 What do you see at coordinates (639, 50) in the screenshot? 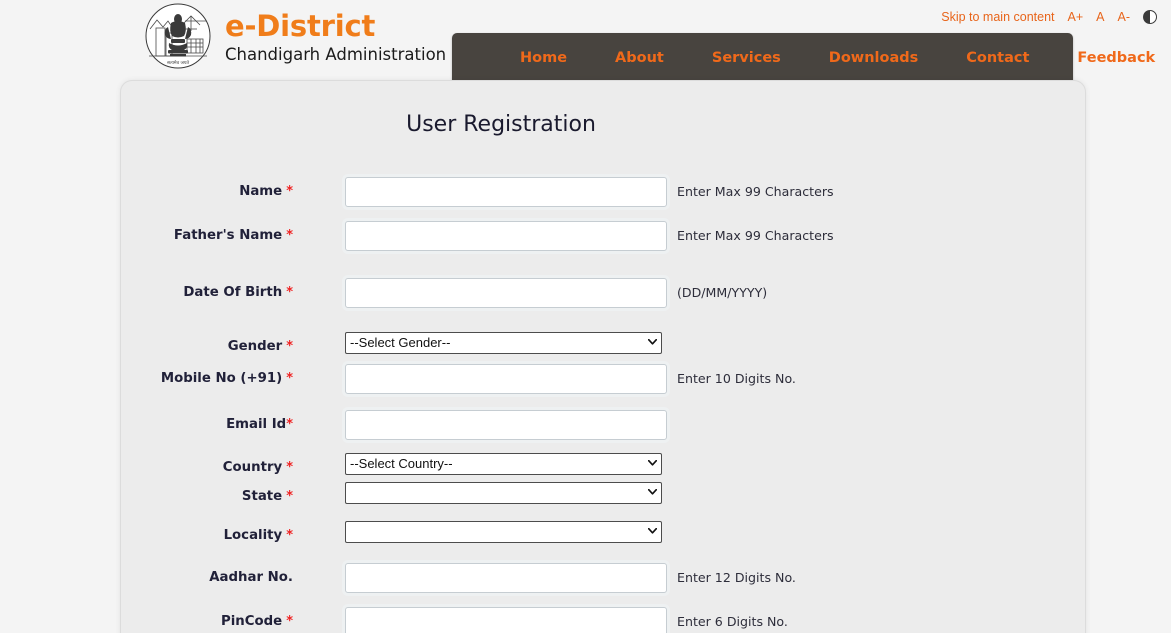
I see `nav-item-about: About` at bounding box center [639, 50].